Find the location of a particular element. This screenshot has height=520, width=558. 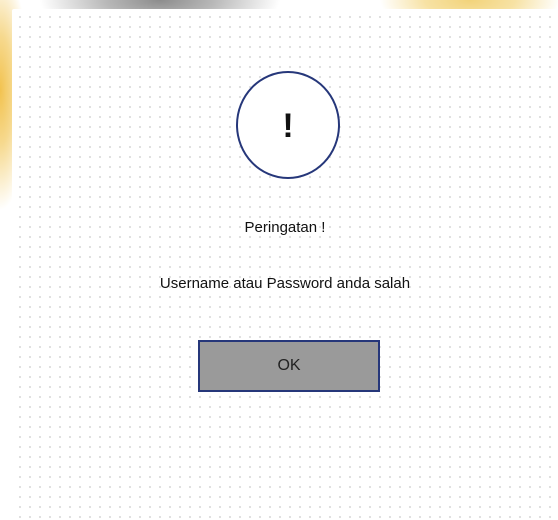

error-message: Username atau Password anda salah is located at coordinates (285, 283).